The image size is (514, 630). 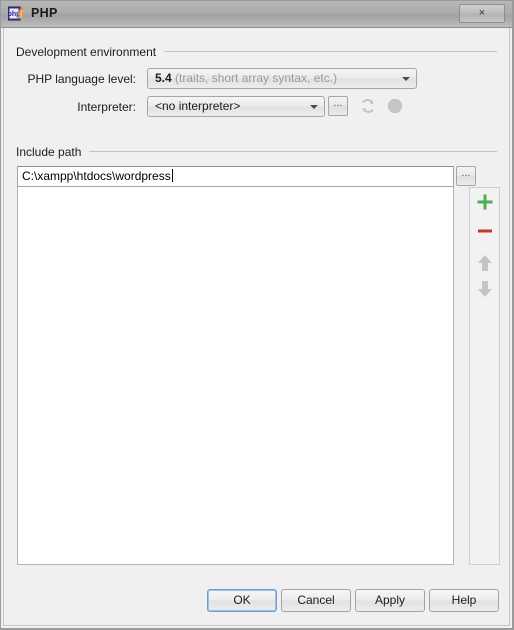 What do you see at coordinates (482, 13) in the screenshot?
I see `close-button: ×` at bounding box center [482, 13].